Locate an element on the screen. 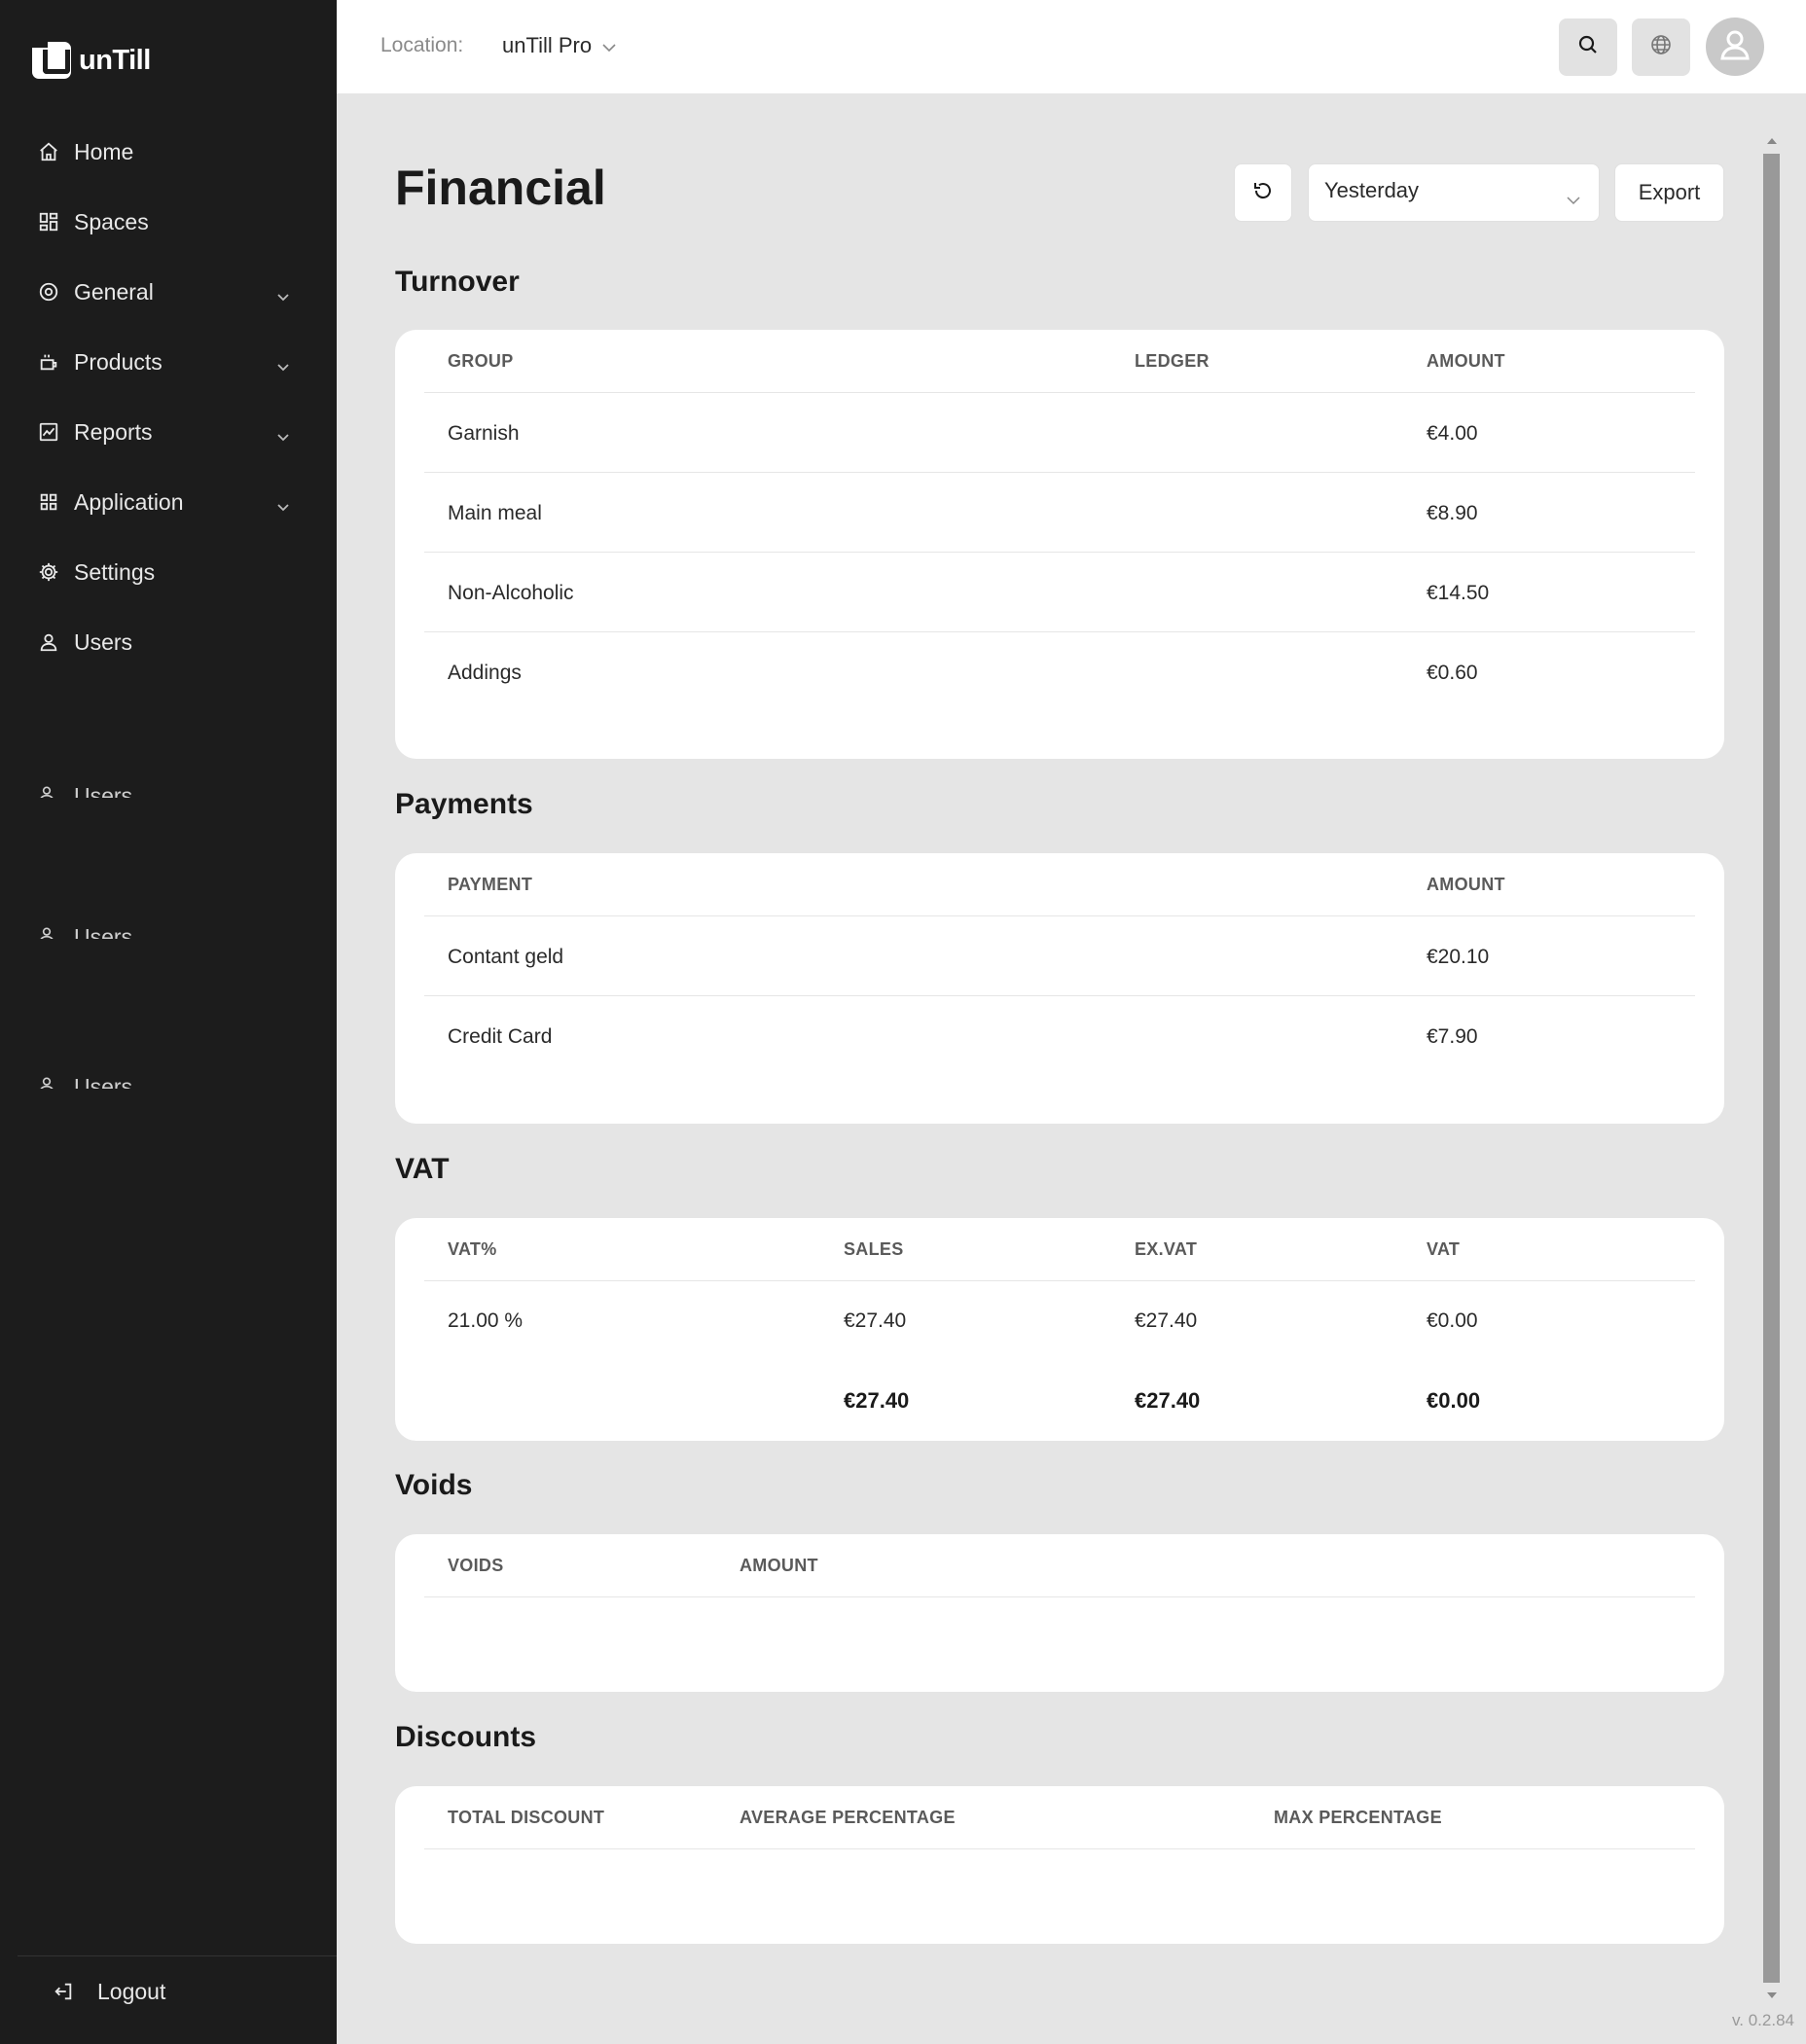 The height and width of the screenshot is (2044, 1806). amount-cell: €4.00 is located at coordinates (1452, 433).